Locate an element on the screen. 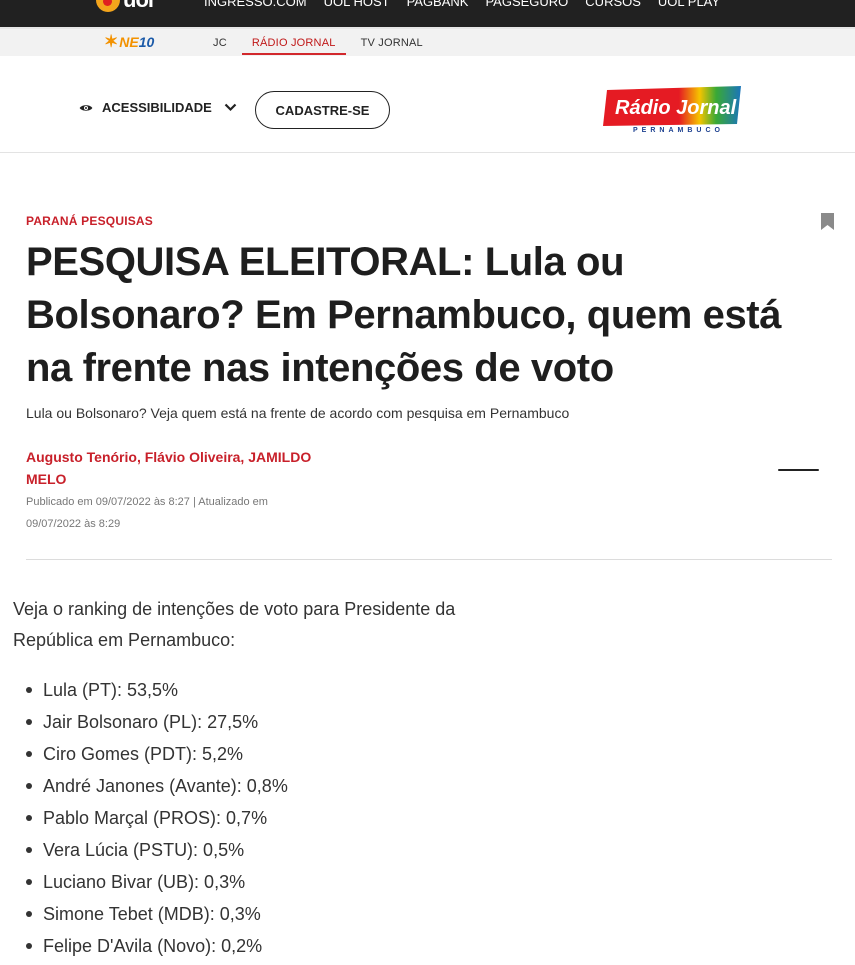  uol-logo: uol is located at coordinates (125, 6).